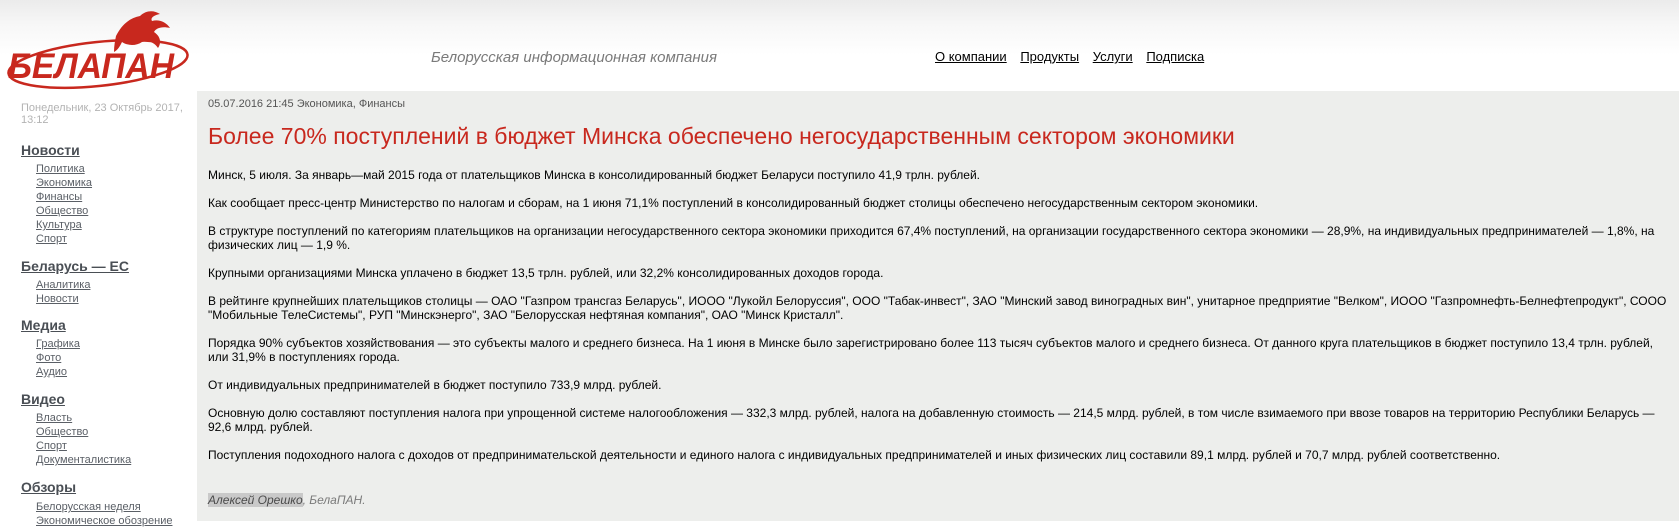  I want to click on sidebar-item-weekly: Белорусская неделя, so click(104, 507).